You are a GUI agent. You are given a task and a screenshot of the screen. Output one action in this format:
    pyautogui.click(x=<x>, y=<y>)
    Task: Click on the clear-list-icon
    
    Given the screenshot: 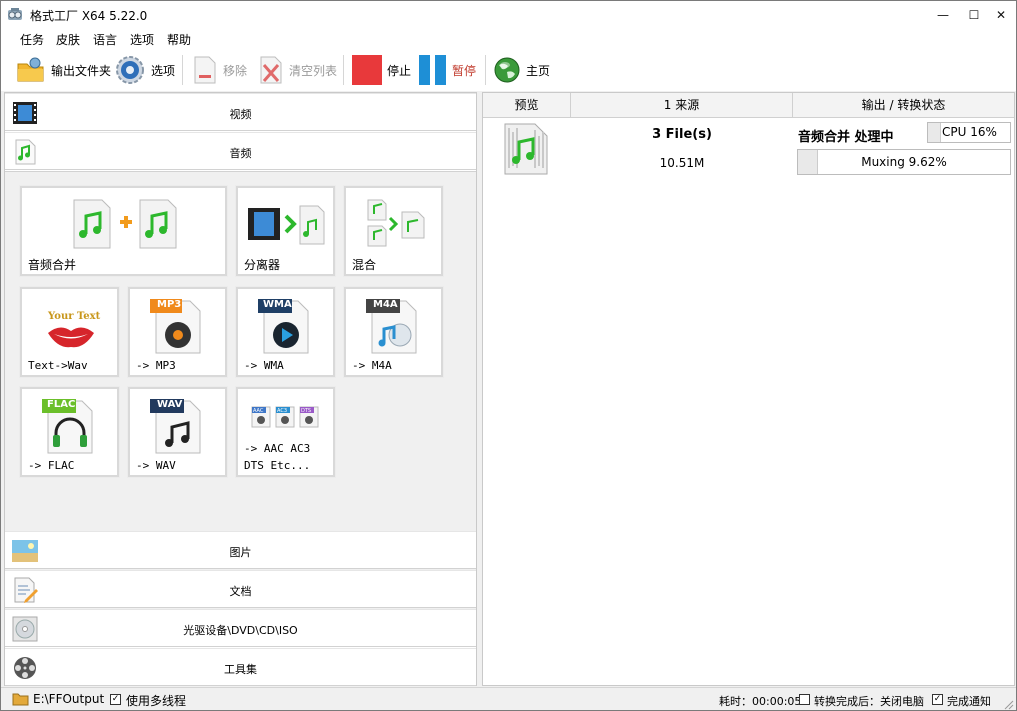 What is the action you would take?
    pyautogui.click(x=271, y=70)
    